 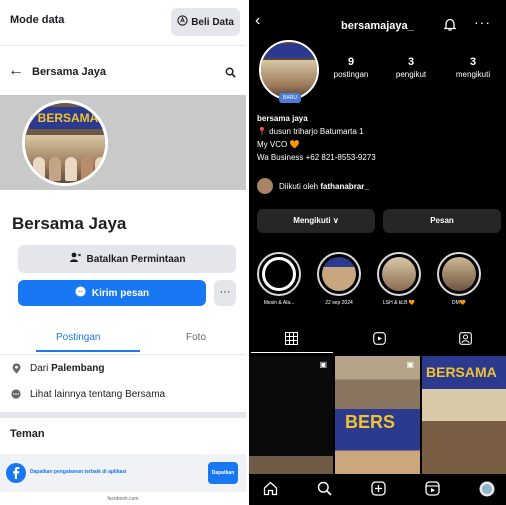 What do you see at coordinates (290, 51) in the screenshot?
I see `ig-avatar-banner` at bounding box center [290, 51].